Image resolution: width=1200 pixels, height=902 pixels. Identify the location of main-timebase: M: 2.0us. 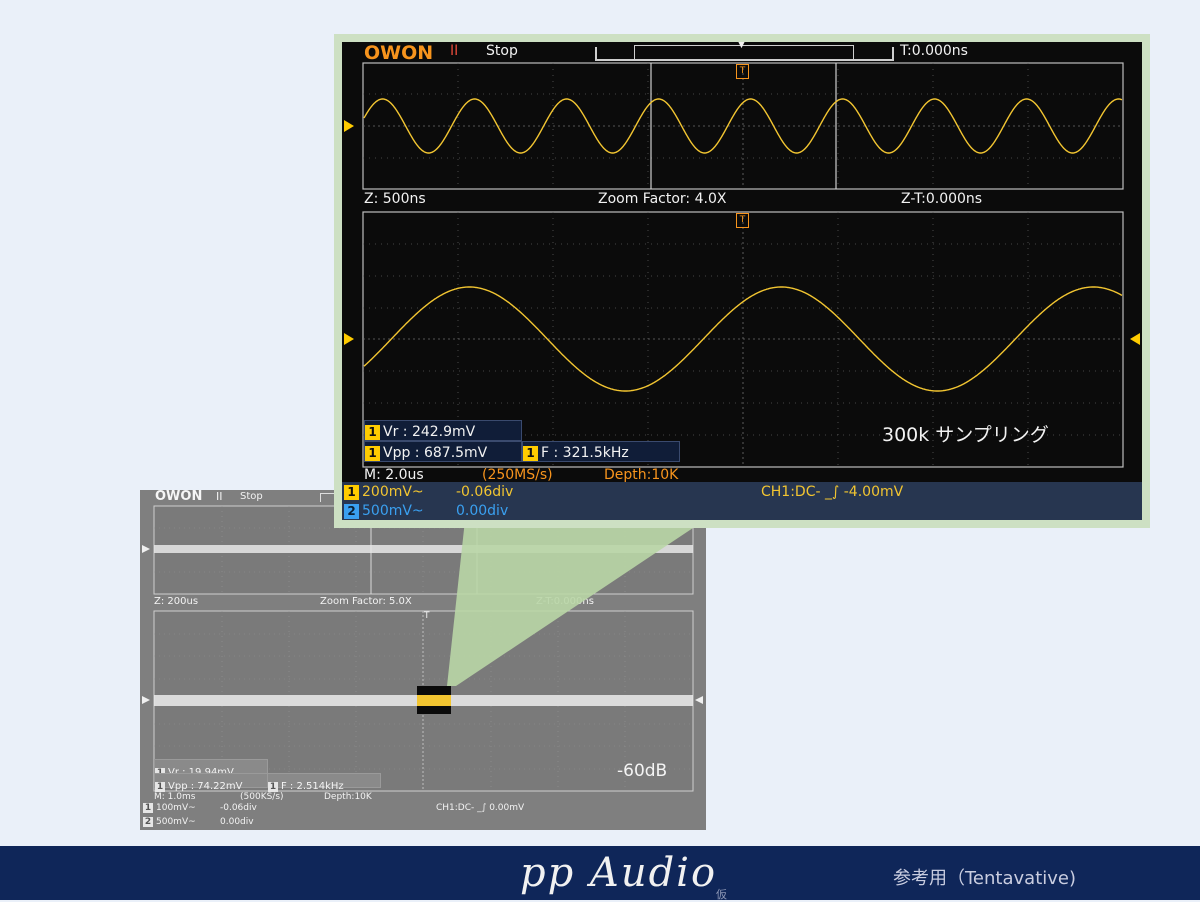
(394, 475).